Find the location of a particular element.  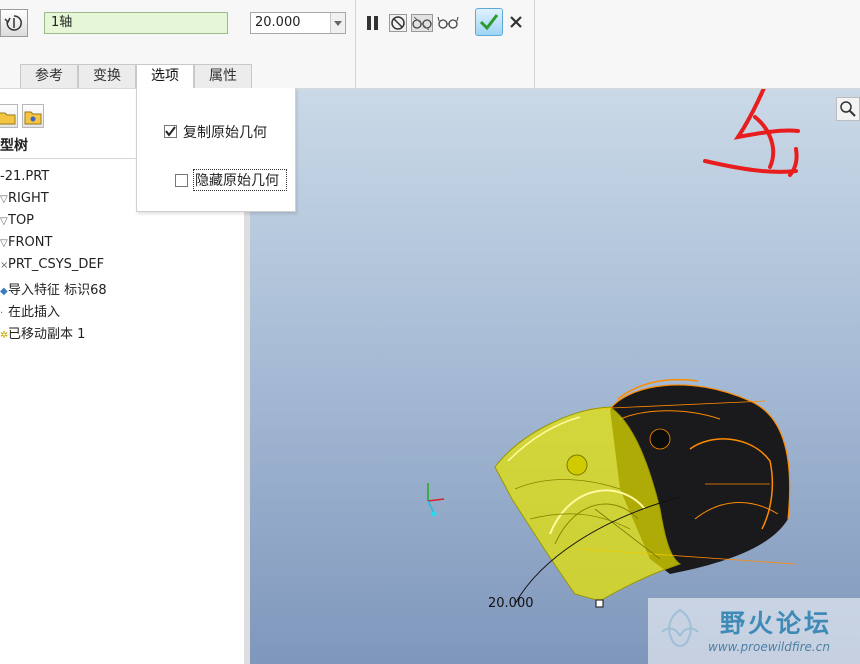

tab-options: 选项 is located at coordinates (165, 76).